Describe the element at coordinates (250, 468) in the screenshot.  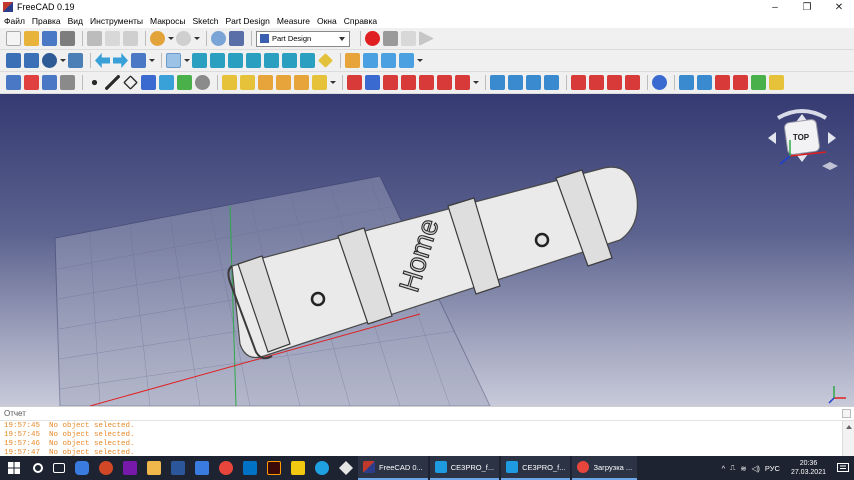
I see `outlook-icon` at that location.